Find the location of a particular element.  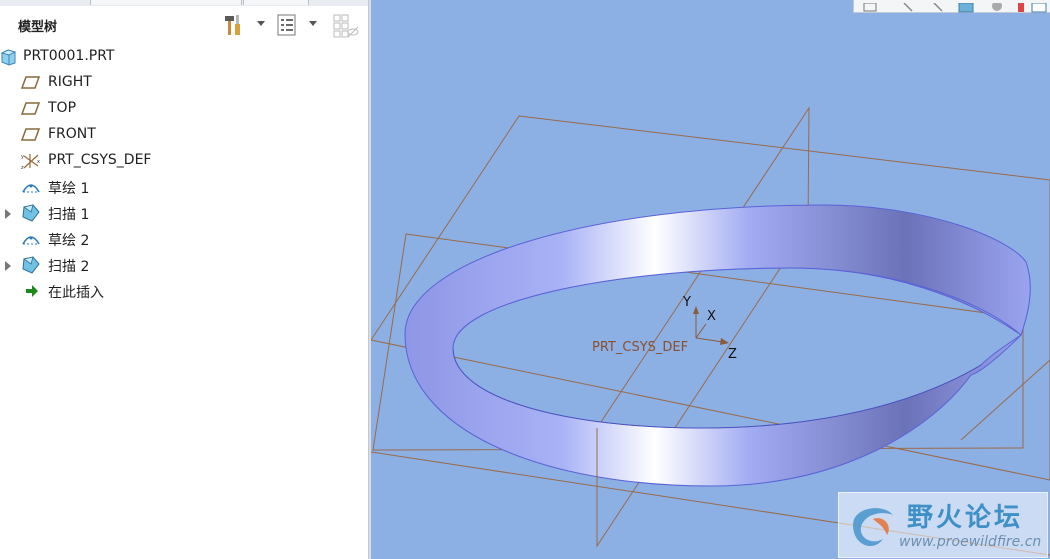

tree-item-label: 草绘 2 is located at coordinates (69, 241).